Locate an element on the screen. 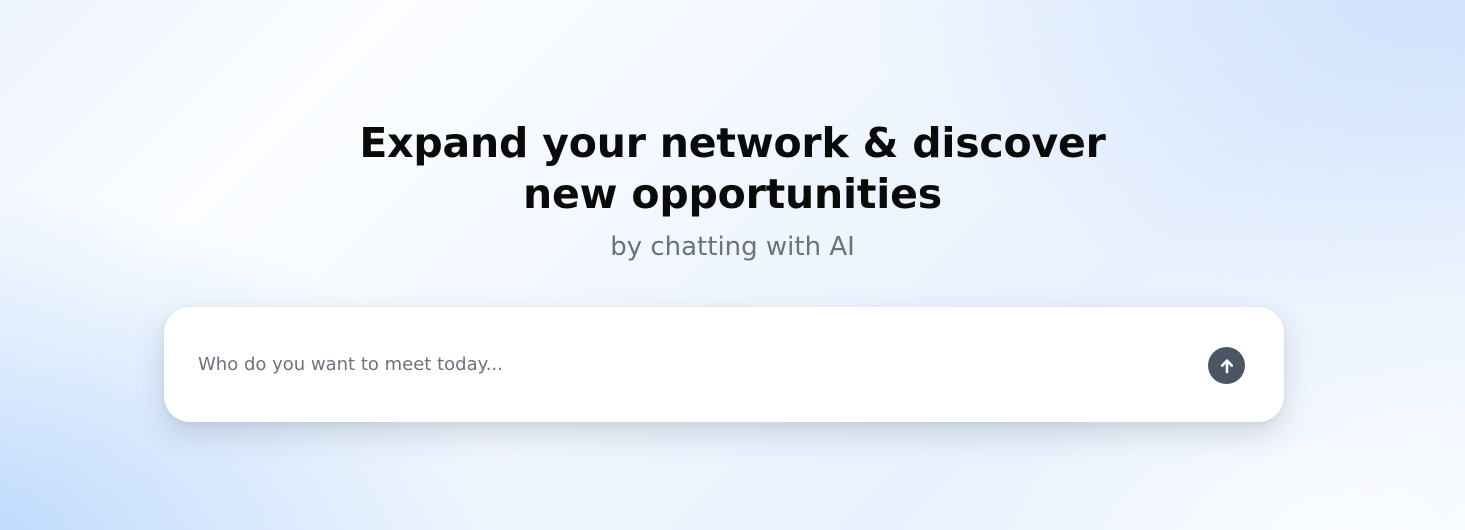 Image resolution: width=1465 pixels, height=530 pixels. headline-line-2: new opportunities is located at coordinates (732, 194).